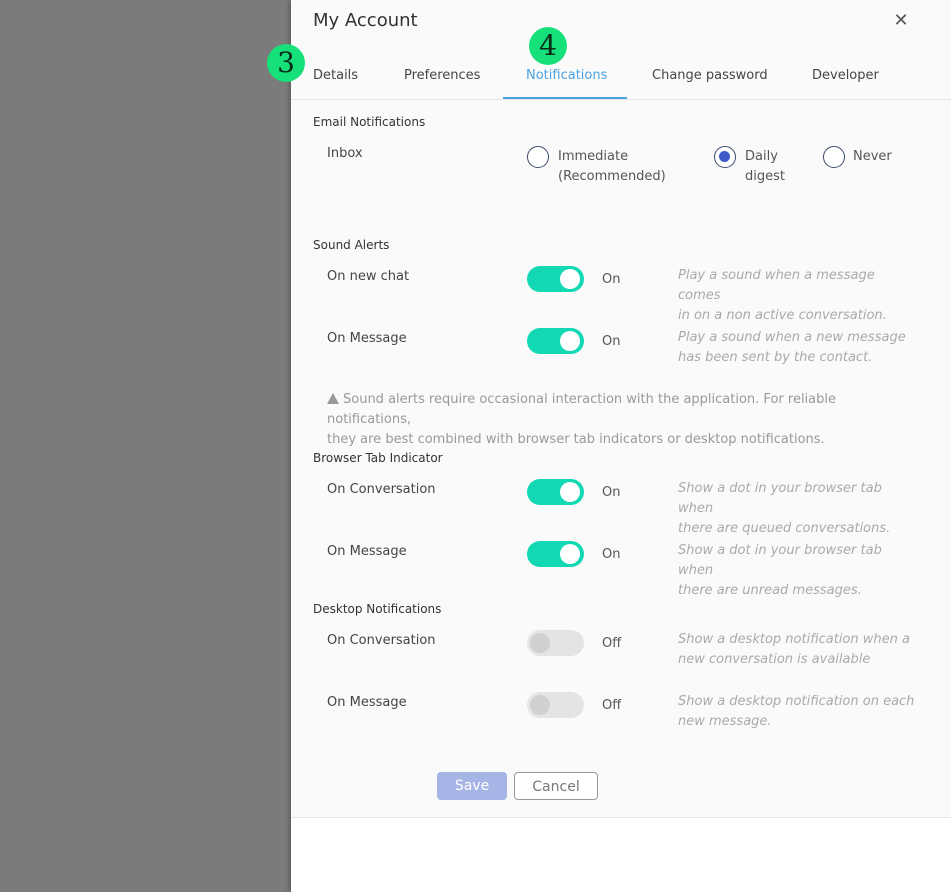 The image size is (951, 892). Describe the element at coordinates (345, 153) in the screenshot. I see `inbox-label: Inbox` at that location.